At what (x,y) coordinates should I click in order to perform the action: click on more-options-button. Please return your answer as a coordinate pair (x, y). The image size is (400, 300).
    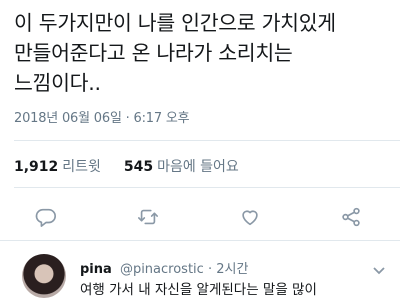
    Looking at the image, I should click on (379, 269).